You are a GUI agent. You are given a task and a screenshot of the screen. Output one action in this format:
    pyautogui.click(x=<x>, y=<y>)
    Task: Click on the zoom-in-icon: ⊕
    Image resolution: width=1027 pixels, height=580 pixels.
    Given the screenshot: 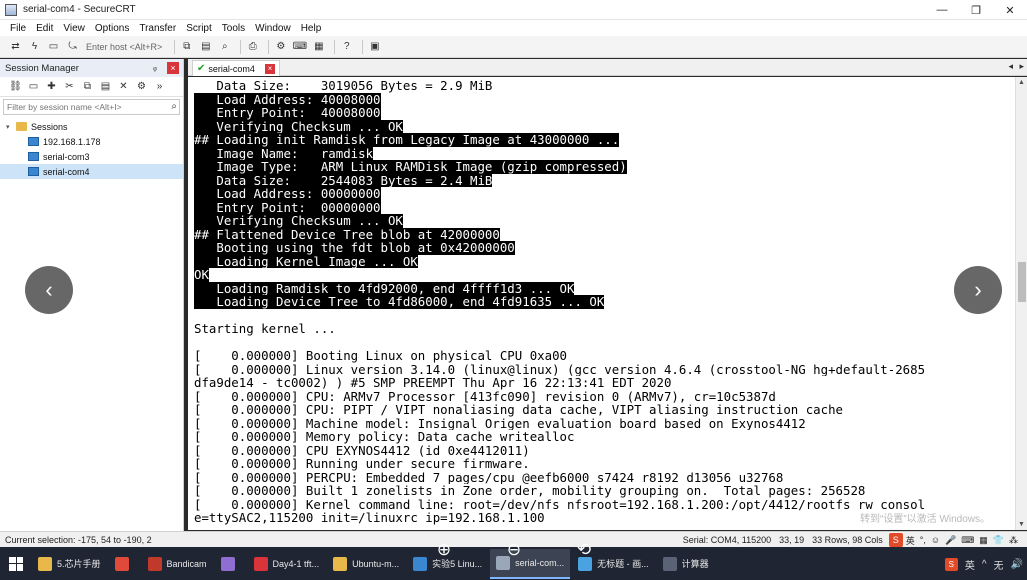 What is the action you would take?
    pyautogui.click(x=444, y=550)
    